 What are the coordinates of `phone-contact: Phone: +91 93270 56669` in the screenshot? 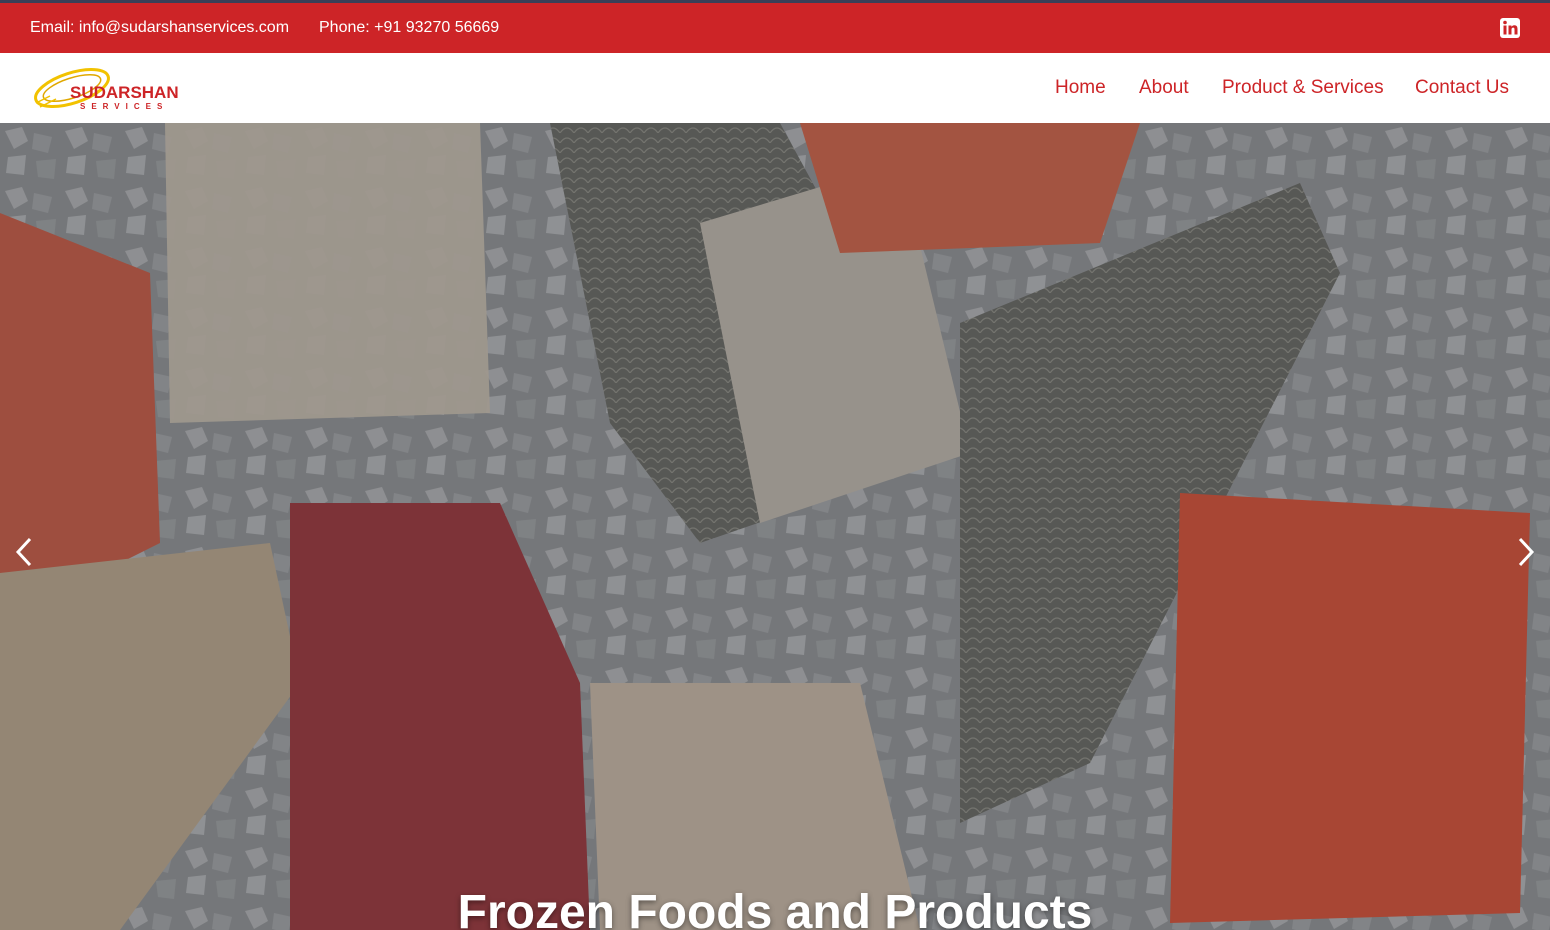 It's located at (409, 28).